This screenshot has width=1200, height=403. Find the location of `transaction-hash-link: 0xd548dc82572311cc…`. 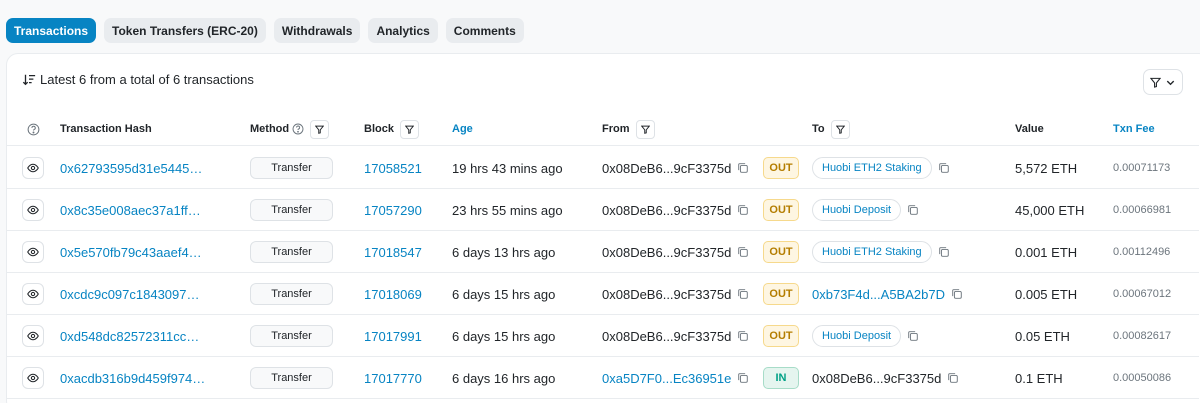

transaction-hash-link: 0xd548dc82572311cc… is located at coordinates (129, 336).